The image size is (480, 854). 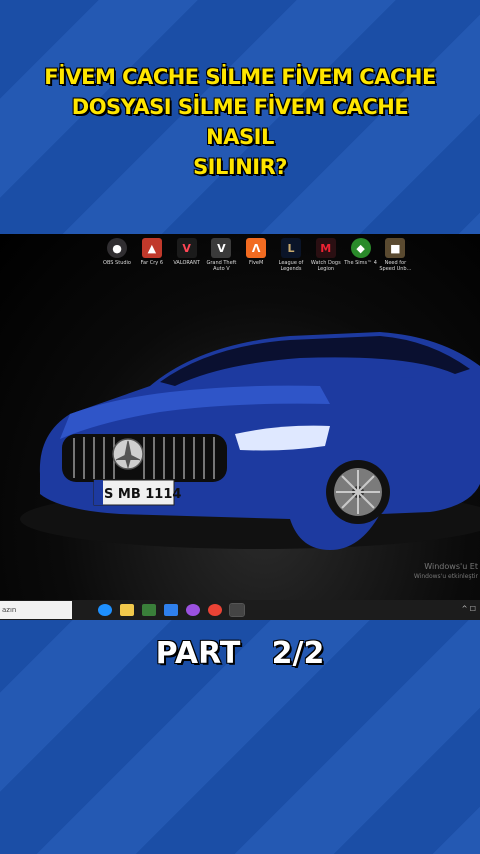 I want to click on desktop-icon-label: Watch Dogs Legion, so click(x=325, y=266).